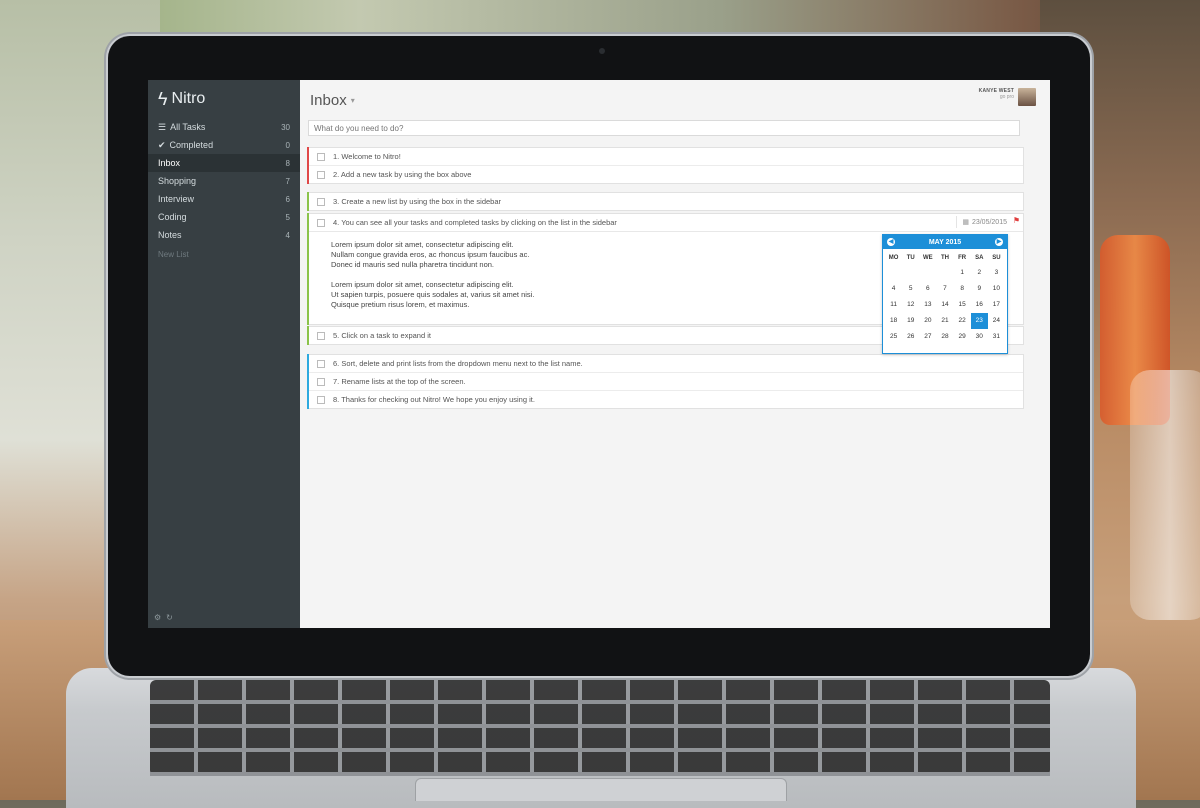 This screenshot has height=808, width=1200. What do you see at coordinates (664, 128) in the screenshot?
I see `add-task-input` at bounding box center [664, 128].